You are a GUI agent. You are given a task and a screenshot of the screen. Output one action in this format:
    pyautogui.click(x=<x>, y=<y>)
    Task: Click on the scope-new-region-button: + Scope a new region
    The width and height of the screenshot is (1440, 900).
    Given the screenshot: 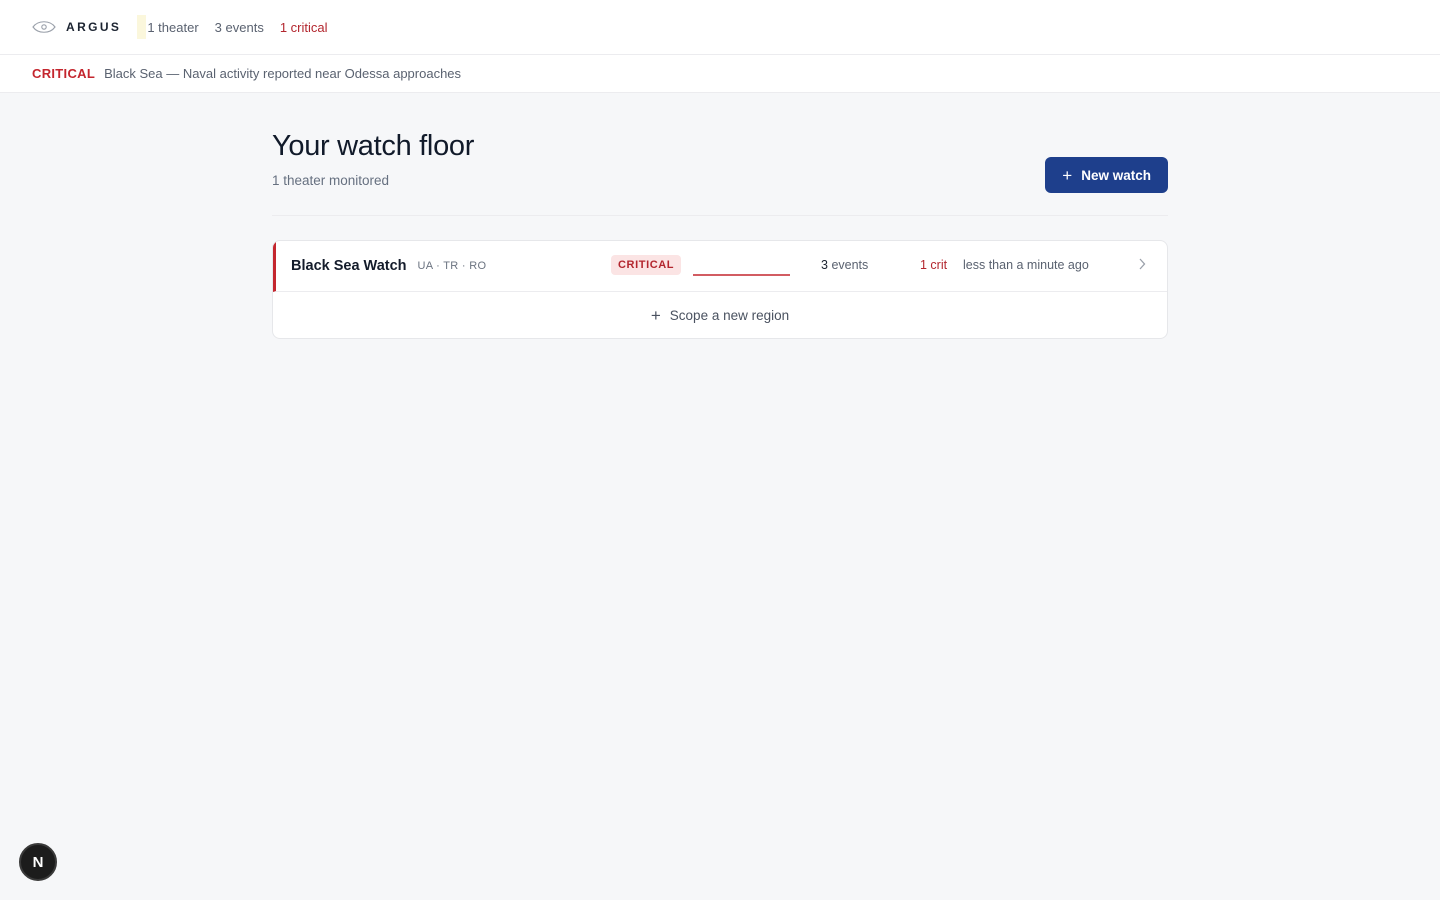 What is the action you would take?
    pyautogui.click(x=720, y=315)
    